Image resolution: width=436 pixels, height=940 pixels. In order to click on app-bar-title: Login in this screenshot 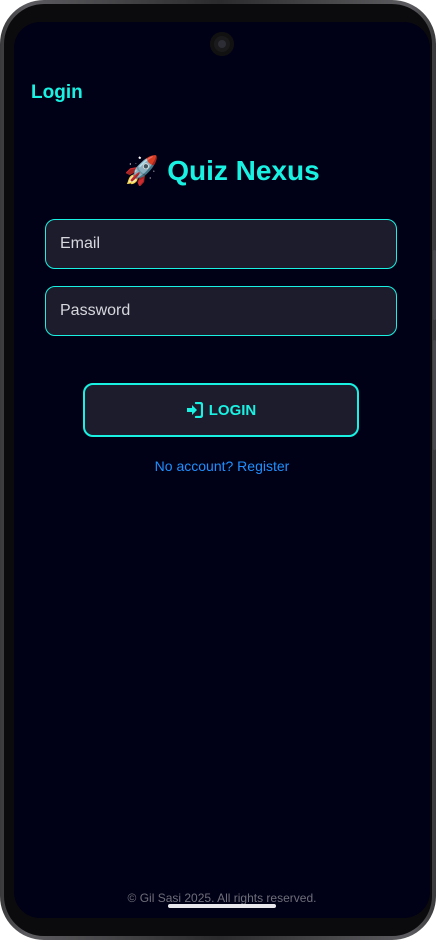, I will do `click(57, 92)`.